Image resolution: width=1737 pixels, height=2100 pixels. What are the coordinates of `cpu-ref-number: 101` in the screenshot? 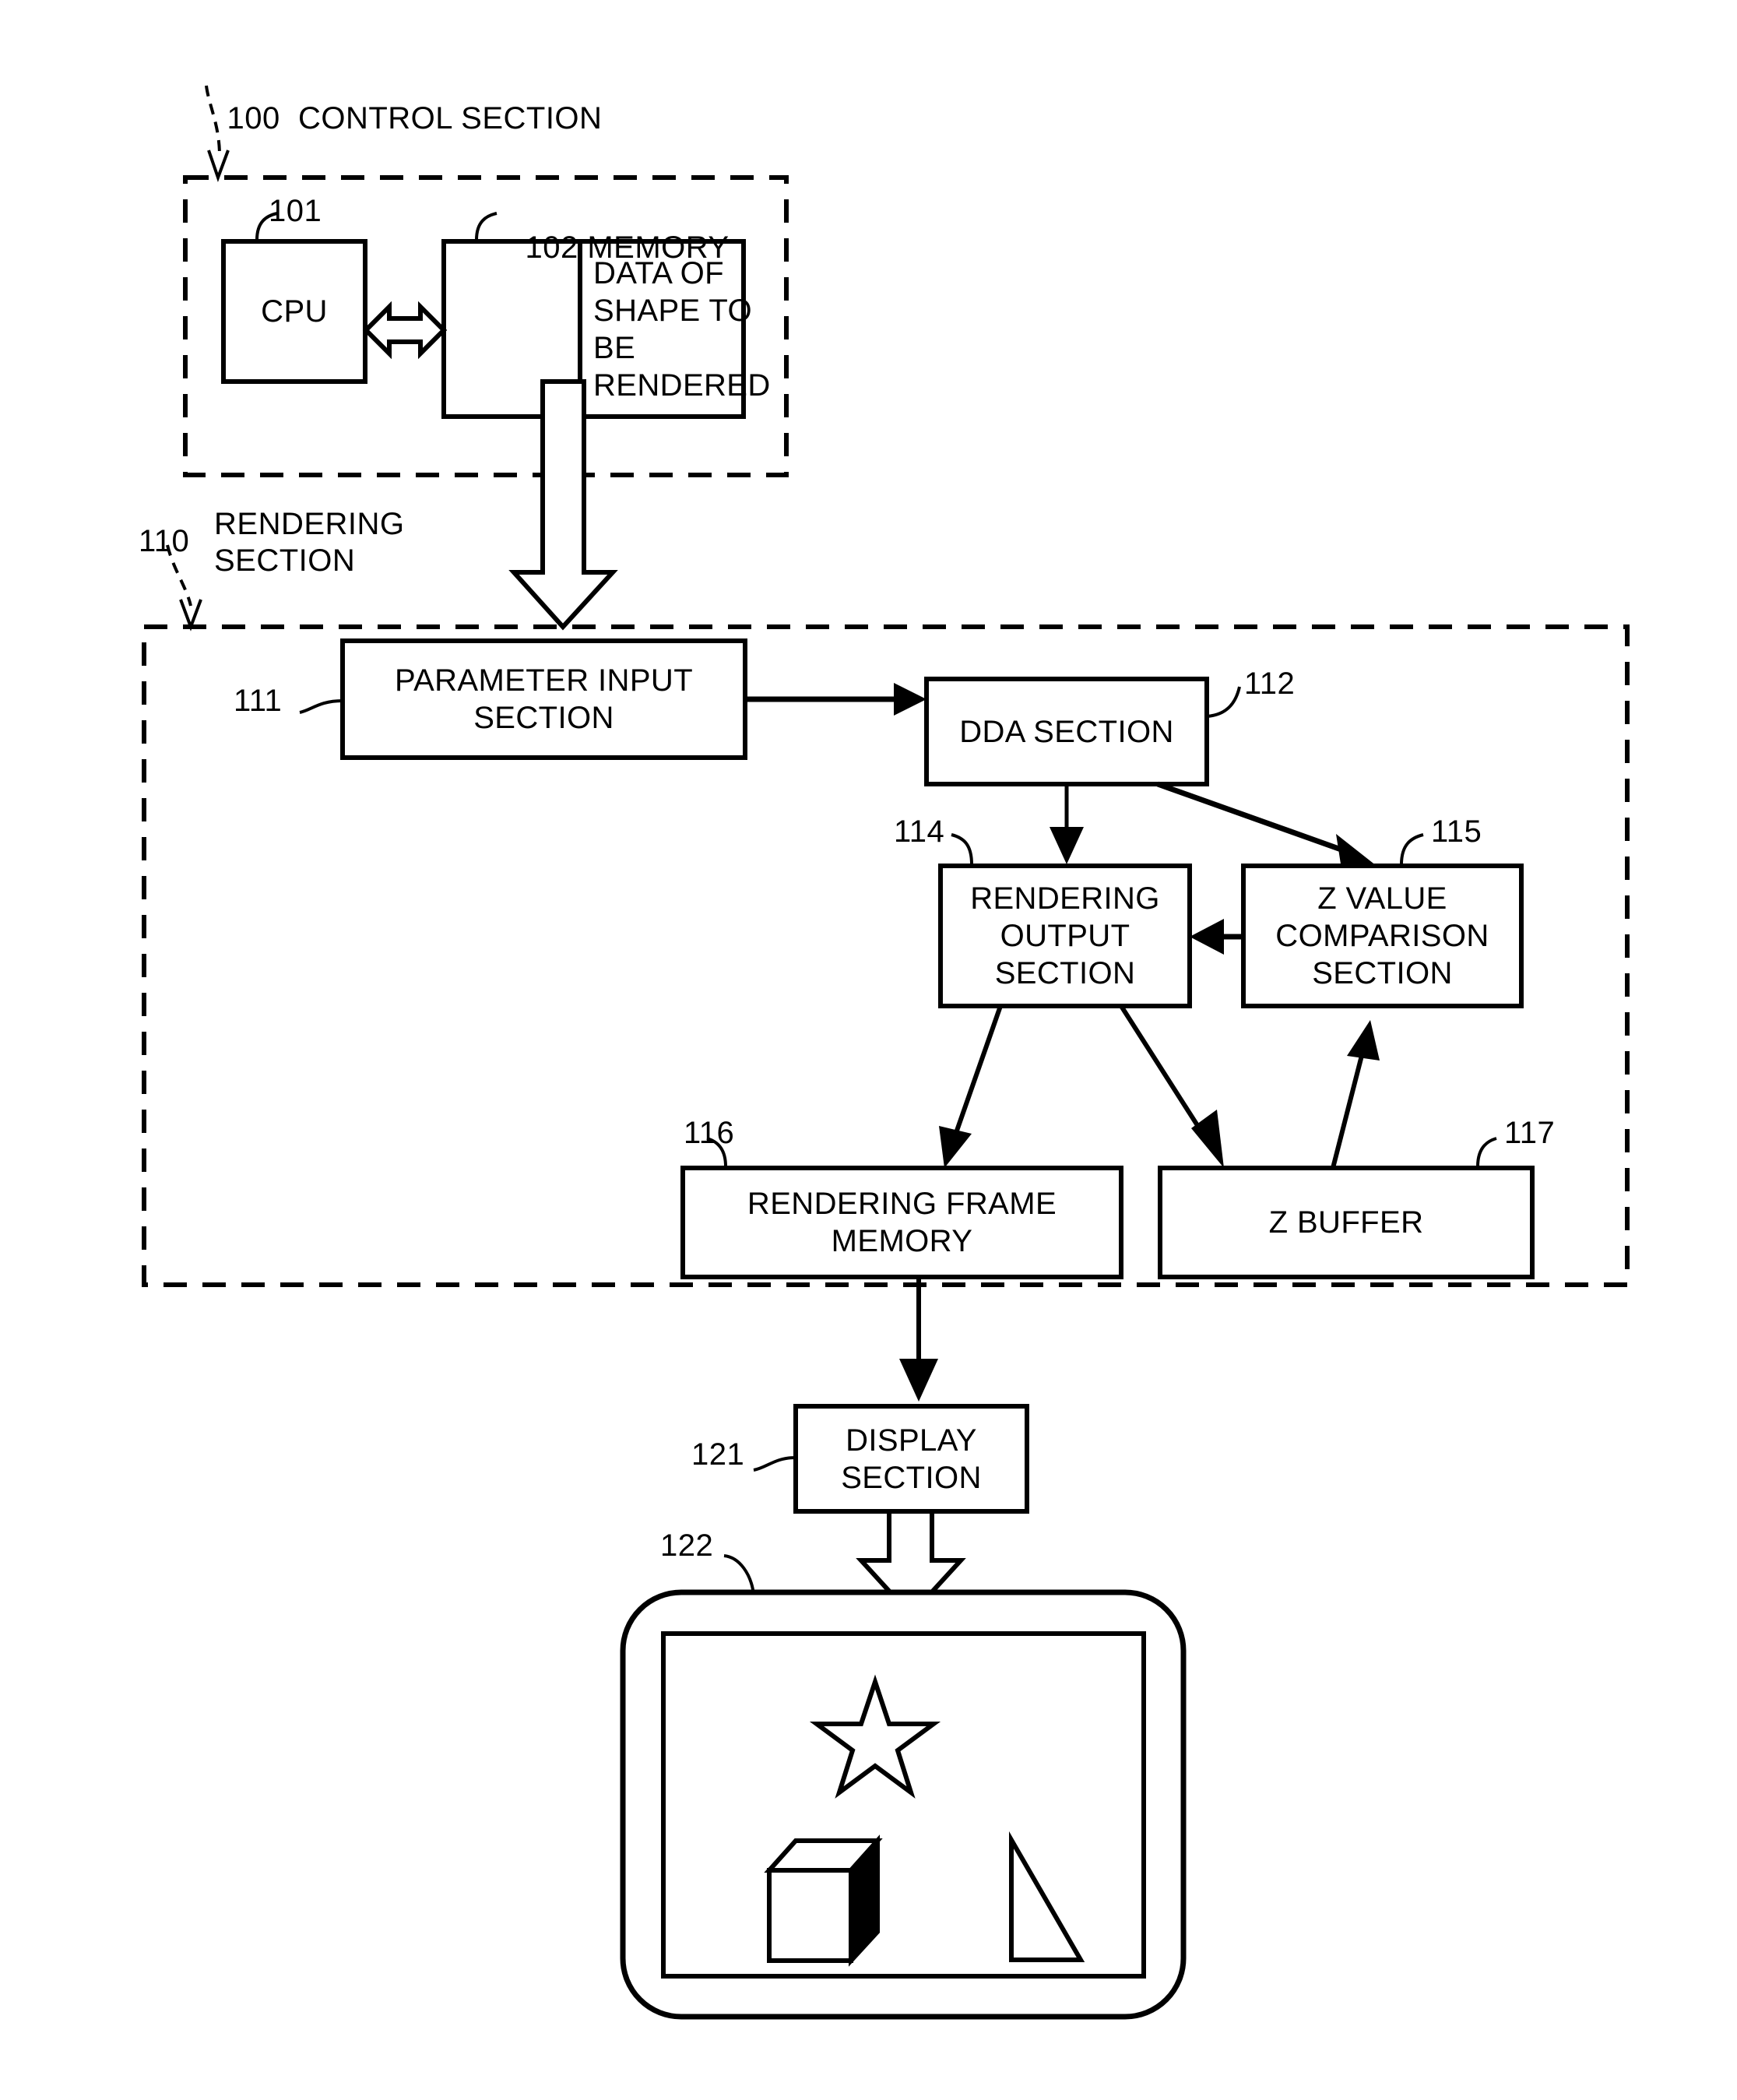 It's located at (296, 211).